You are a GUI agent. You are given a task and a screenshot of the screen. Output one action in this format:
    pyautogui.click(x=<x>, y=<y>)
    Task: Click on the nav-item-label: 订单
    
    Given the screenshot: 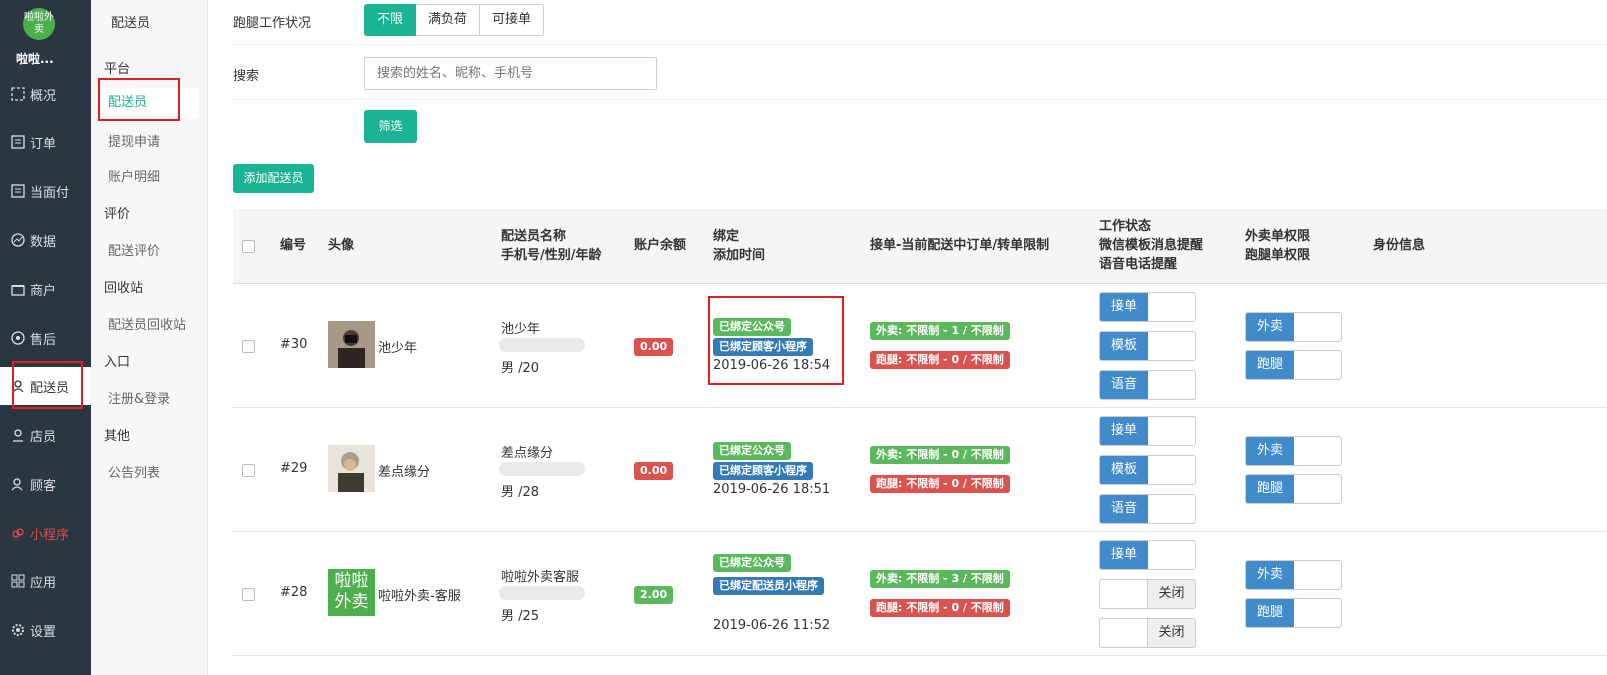 What is the action you would take?
    pyautogui.click(x=43, y=144)
    